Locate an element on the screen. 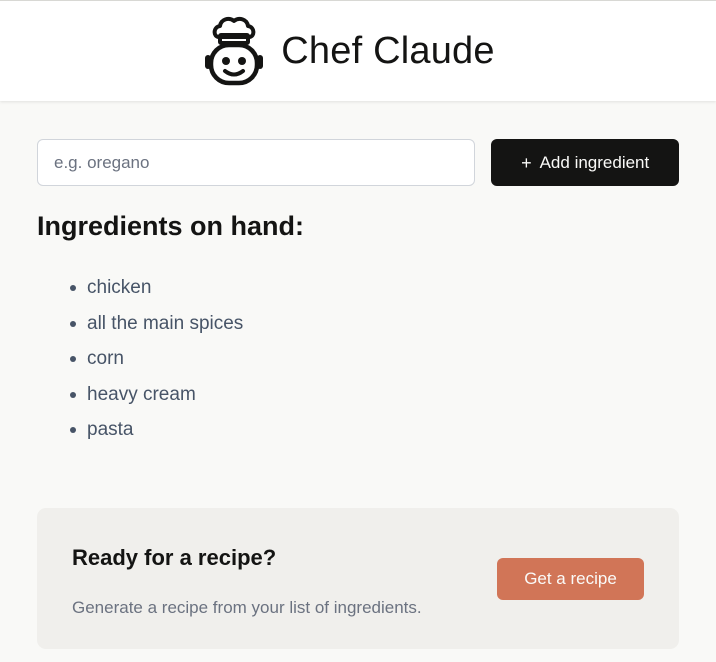 Image resolution: width=716 pixels, height=662 pixels. app-title: Chef Claude is located at coordinates (388, 50).